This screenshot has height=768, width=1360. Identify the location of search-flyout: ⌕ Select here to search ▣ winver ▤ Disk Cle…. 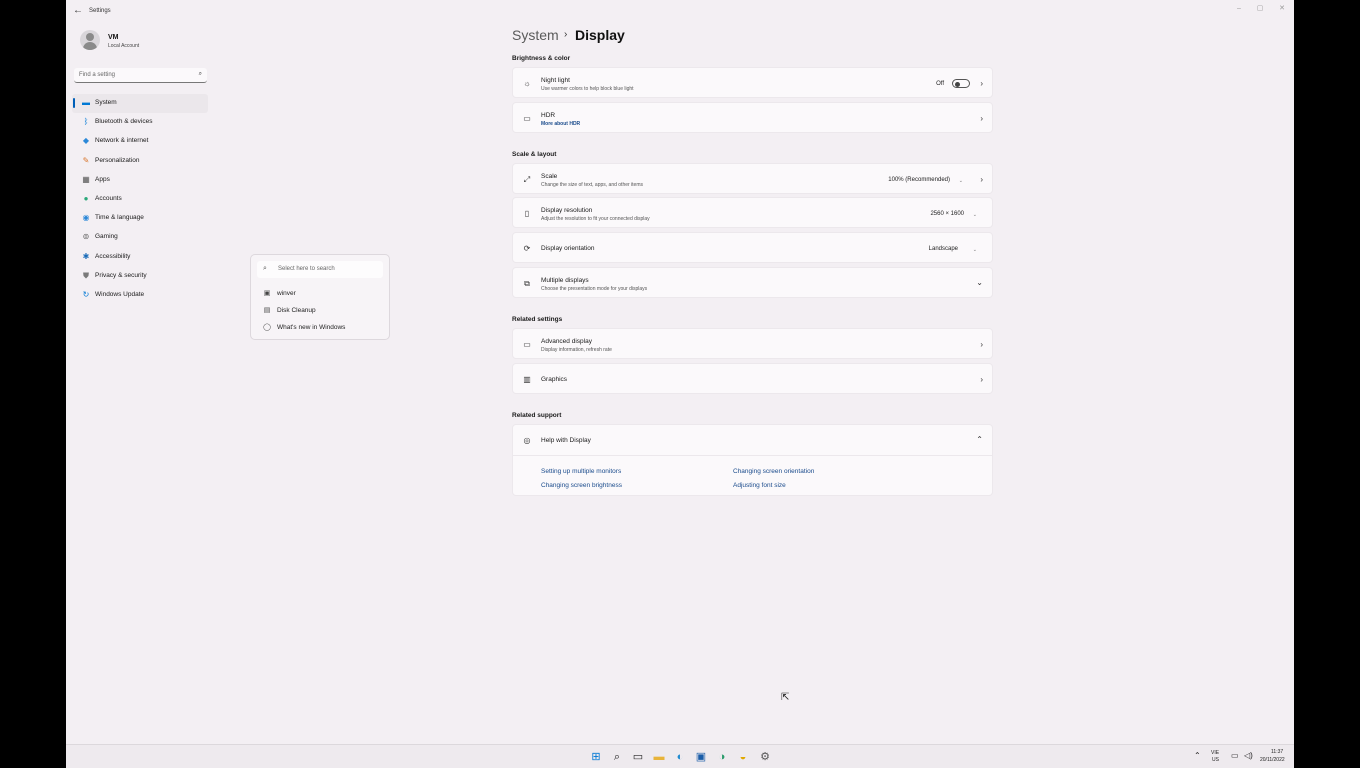
(320, 297).